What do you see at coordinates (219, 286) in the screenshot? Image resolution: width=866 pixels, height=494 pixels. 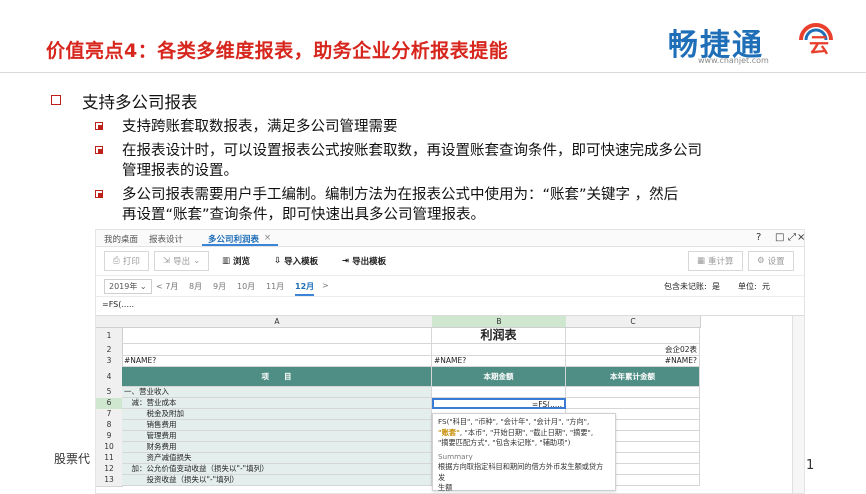 I see `month-item: 9月` at bounding box center [219, 286].